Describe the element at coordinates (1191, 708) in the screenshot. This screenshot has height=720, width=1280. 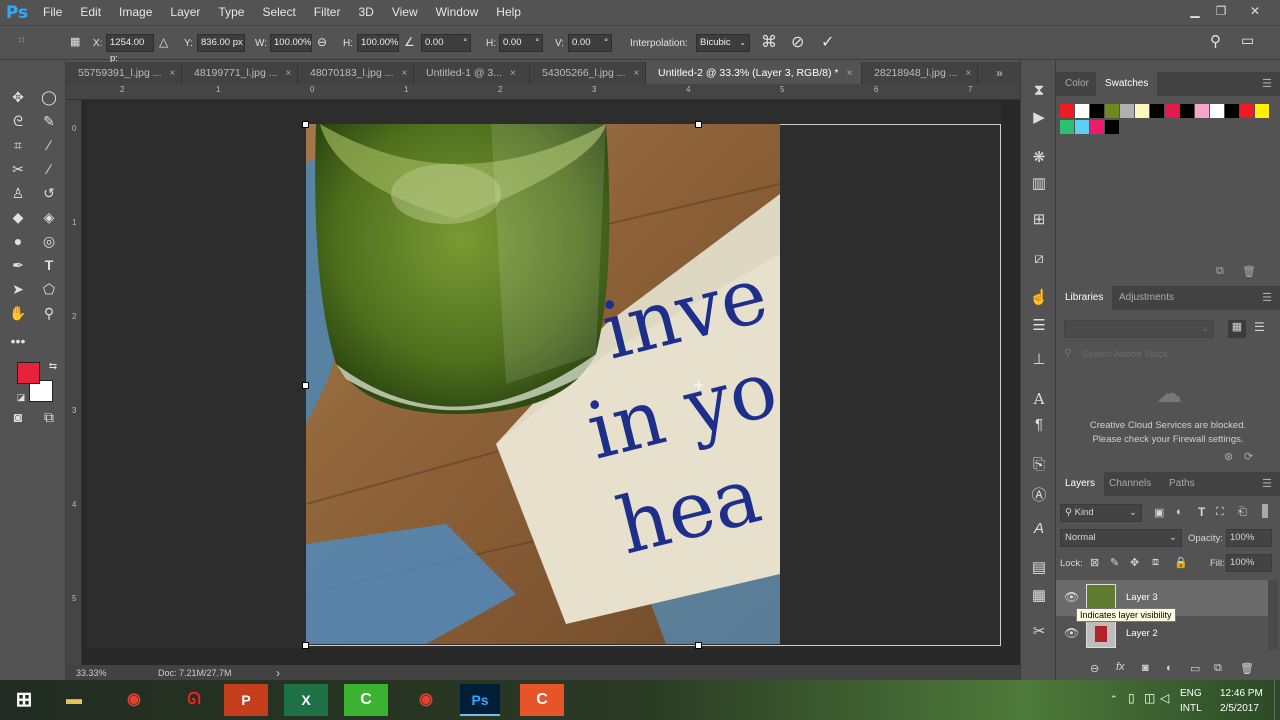
I see `keyboard-indicator: INTL` at that location.